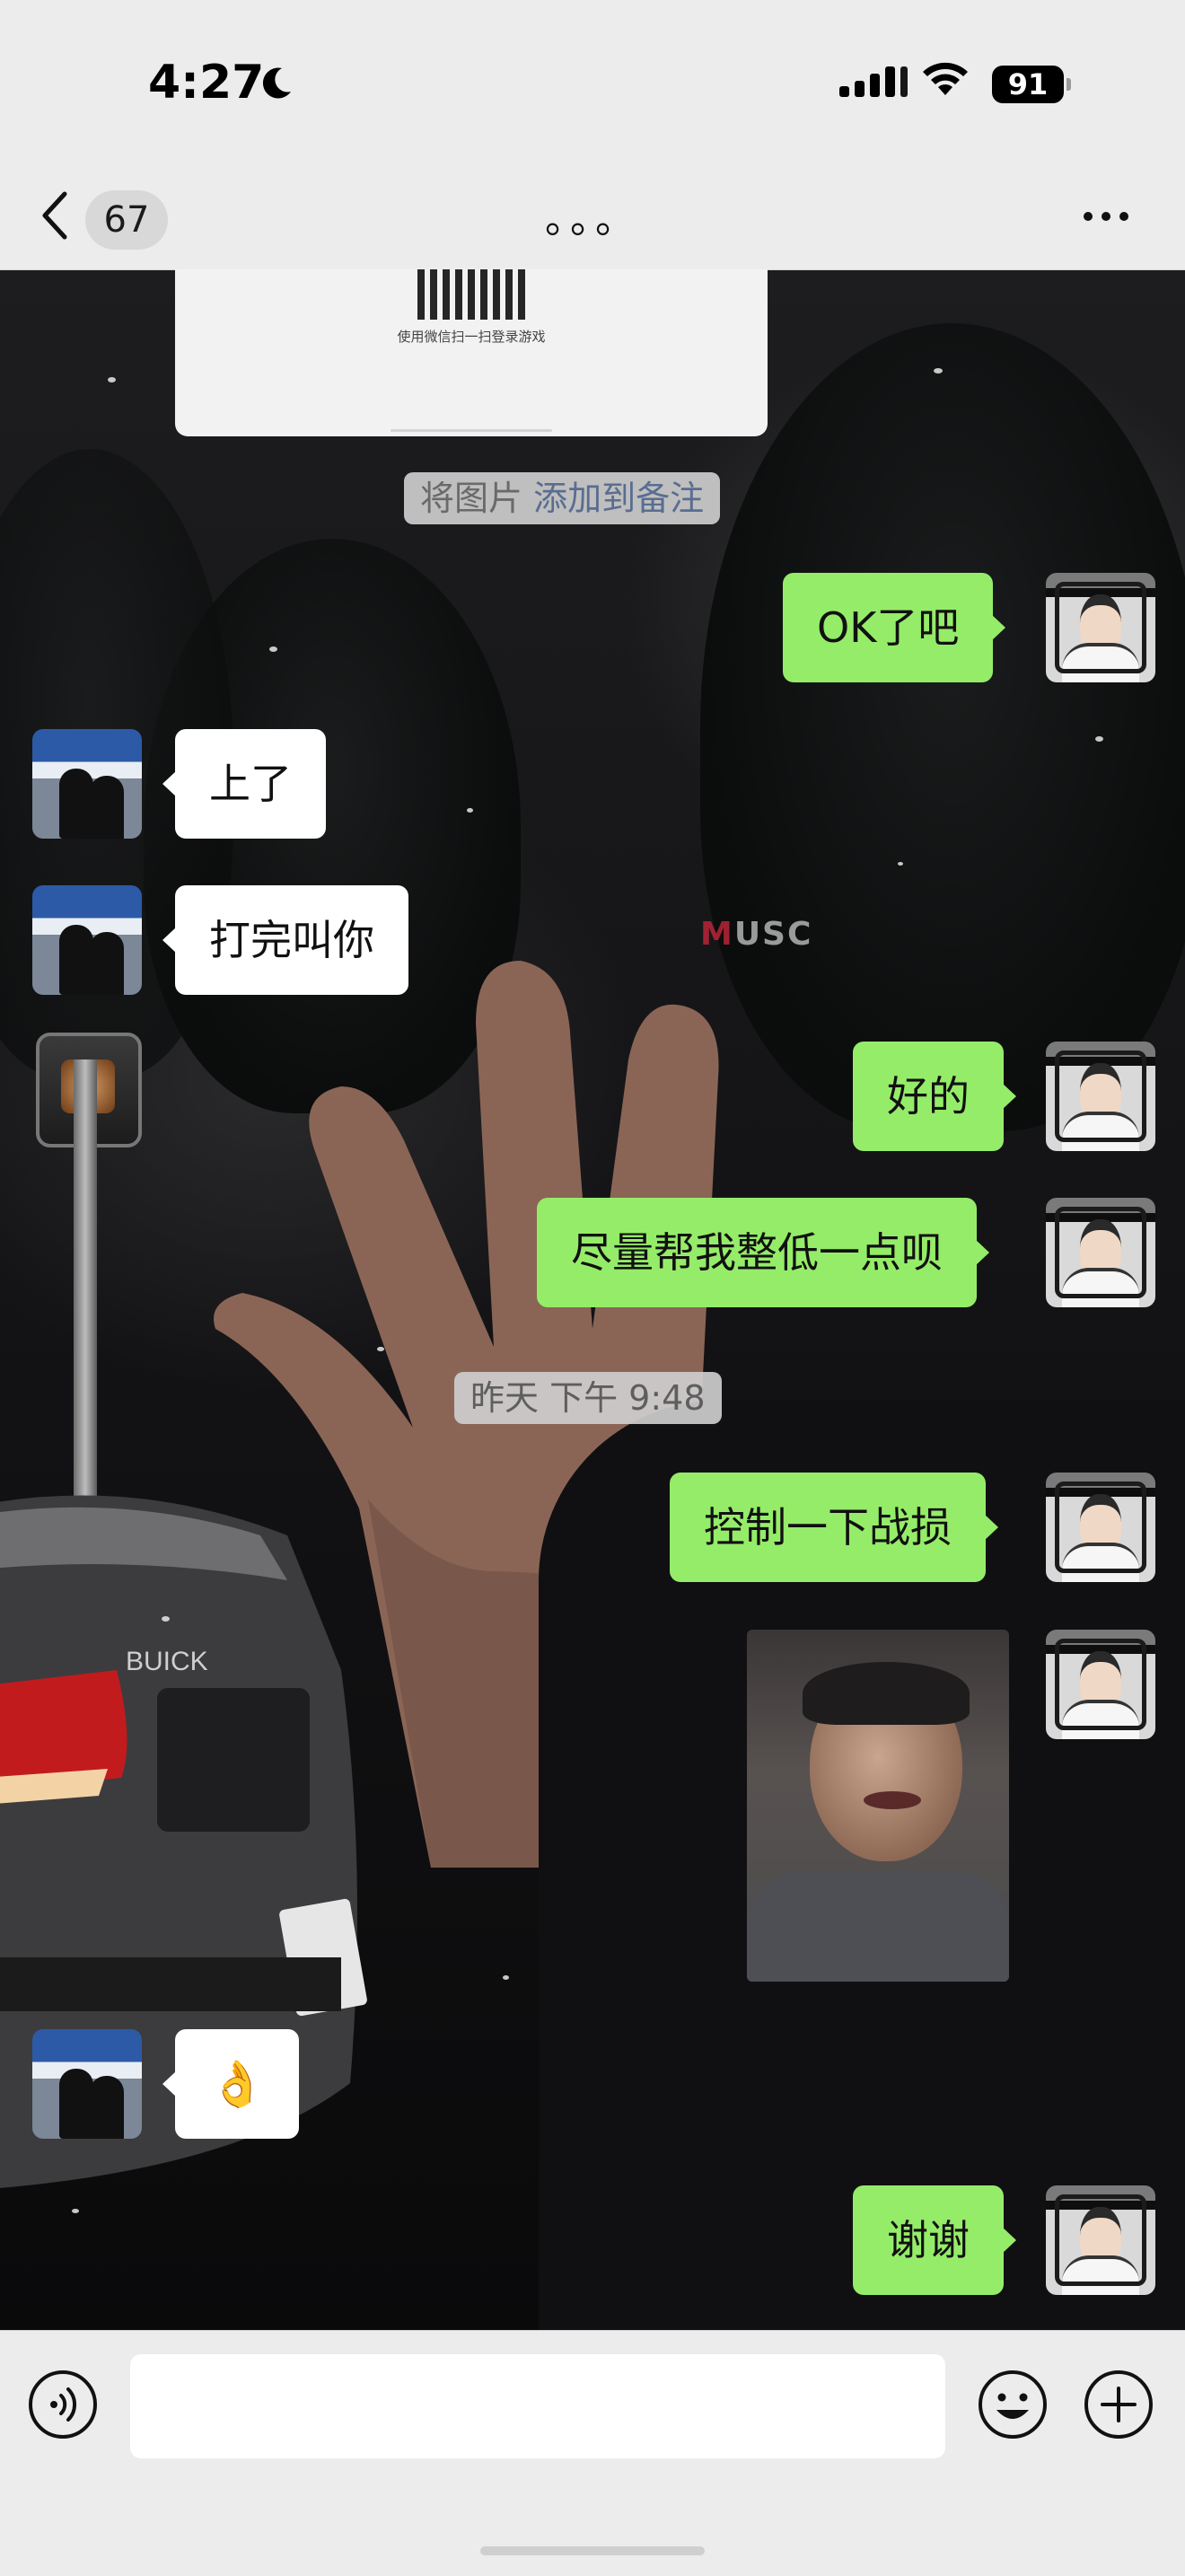 Image resolution: width=1185 pixels, height=2576 pixels. What do you see at coordinates (206, 83) in the screenshot?
I see `status-time: 4:27` at bounding box center [206, 83].